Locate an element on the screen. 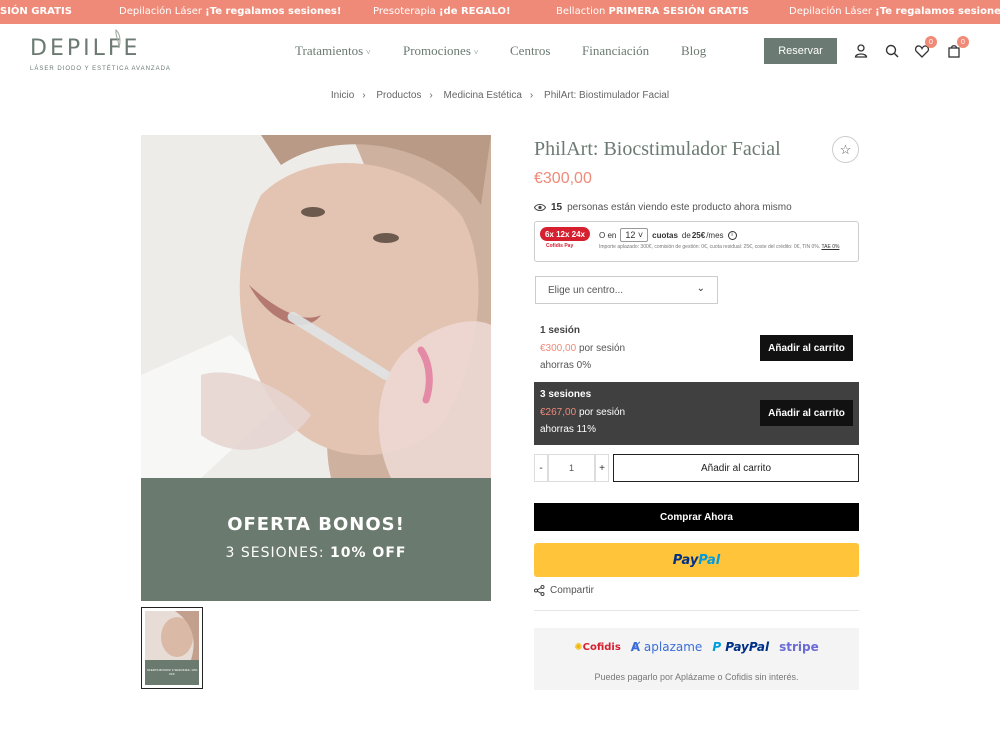 The height and width of the screenshot is (730, 1000). chevron-down-icon: ⌄ is located at coordinates (700, 288).